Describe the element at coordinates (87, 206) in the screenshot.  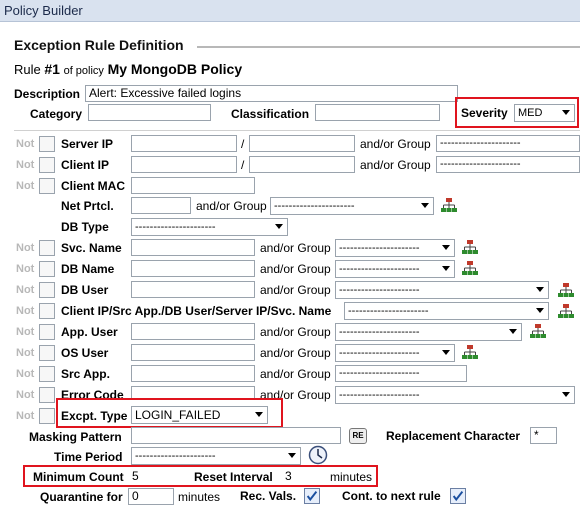
I see `net-prtcl-label: Net Prtcl.` at that location.